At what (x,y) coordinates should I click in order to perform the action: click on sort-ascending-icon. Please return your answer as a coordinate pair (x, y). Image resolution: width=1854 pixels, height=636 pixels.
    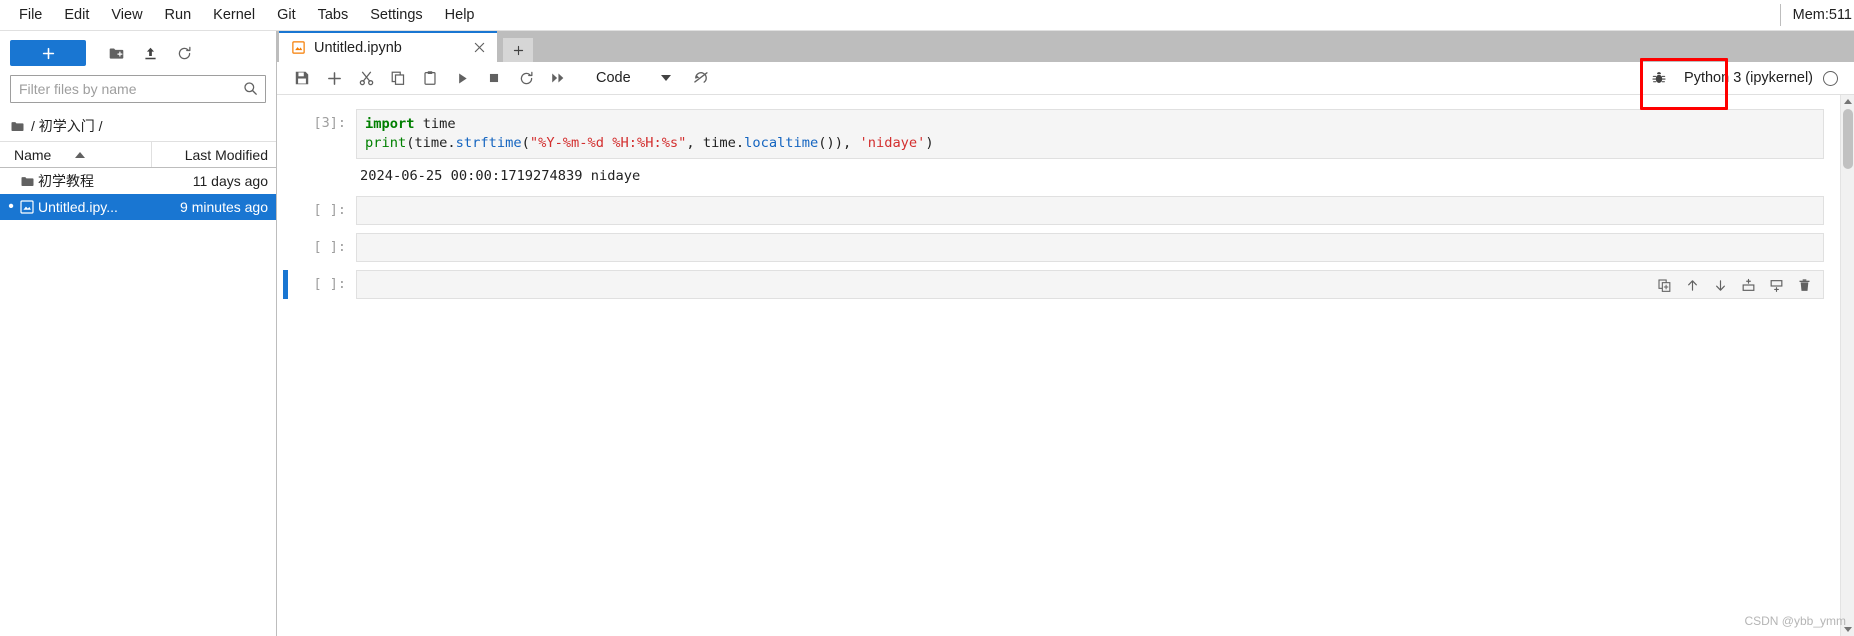
    Looking at the image, I should click on (80, 154).